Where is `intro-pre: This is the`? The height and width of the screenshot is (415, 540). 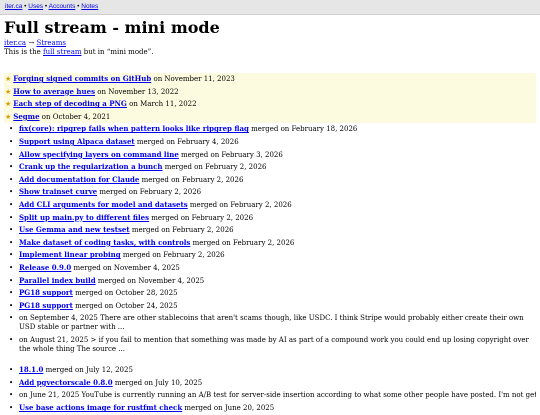
intro-pre: This is the is located at coordinates (22, 52).